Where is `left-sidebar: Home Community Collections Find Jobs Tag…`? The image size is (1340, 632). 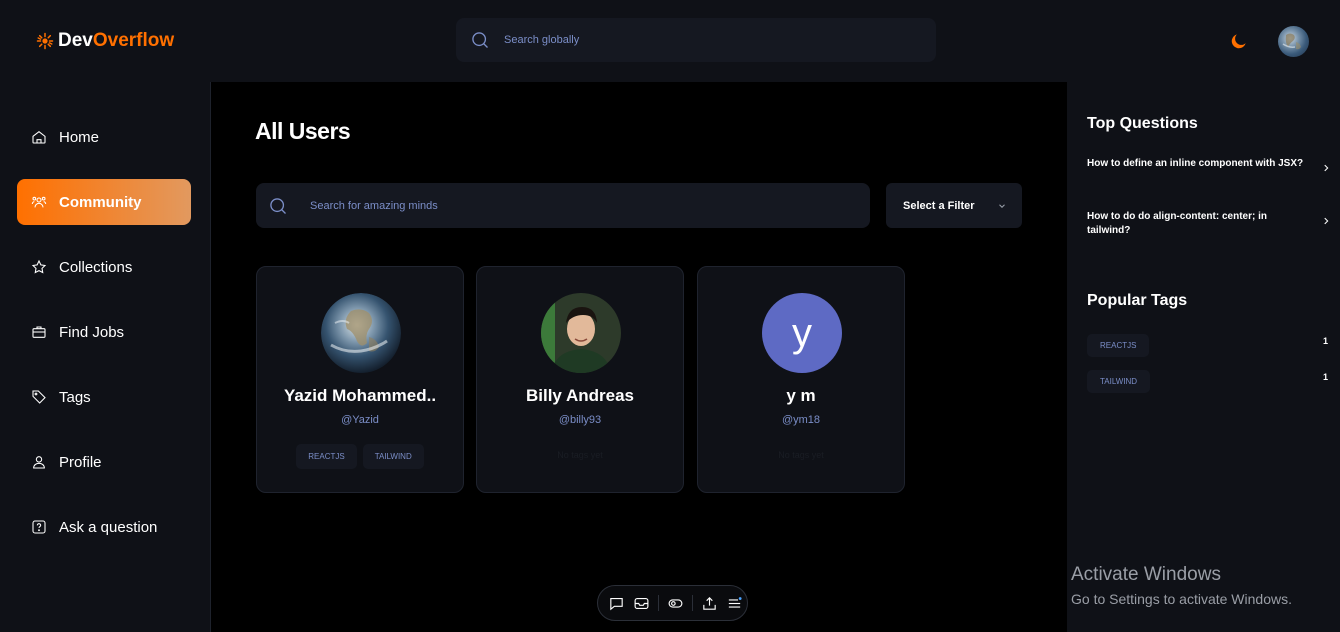
left-sidebar: Home Community Collections Find Jobs Tag… is located at coordinates (105, 357).